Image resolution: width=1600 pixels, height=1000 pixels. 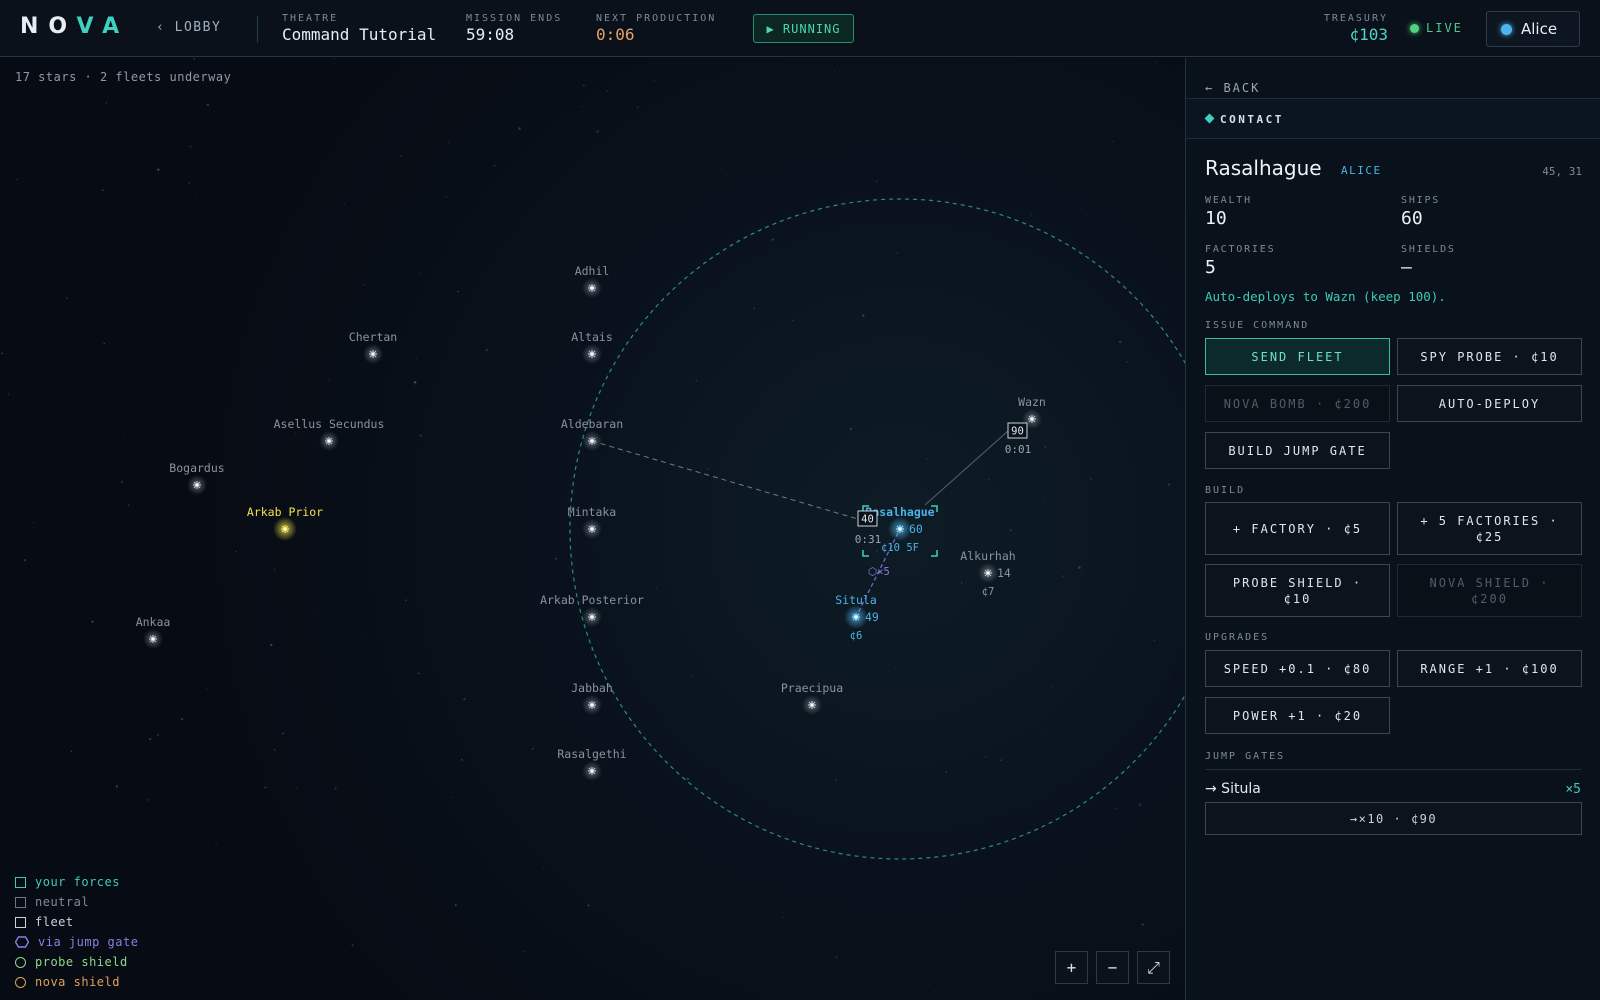 I want to click on back-button: ← BACK, so click(x=1232, y=88).